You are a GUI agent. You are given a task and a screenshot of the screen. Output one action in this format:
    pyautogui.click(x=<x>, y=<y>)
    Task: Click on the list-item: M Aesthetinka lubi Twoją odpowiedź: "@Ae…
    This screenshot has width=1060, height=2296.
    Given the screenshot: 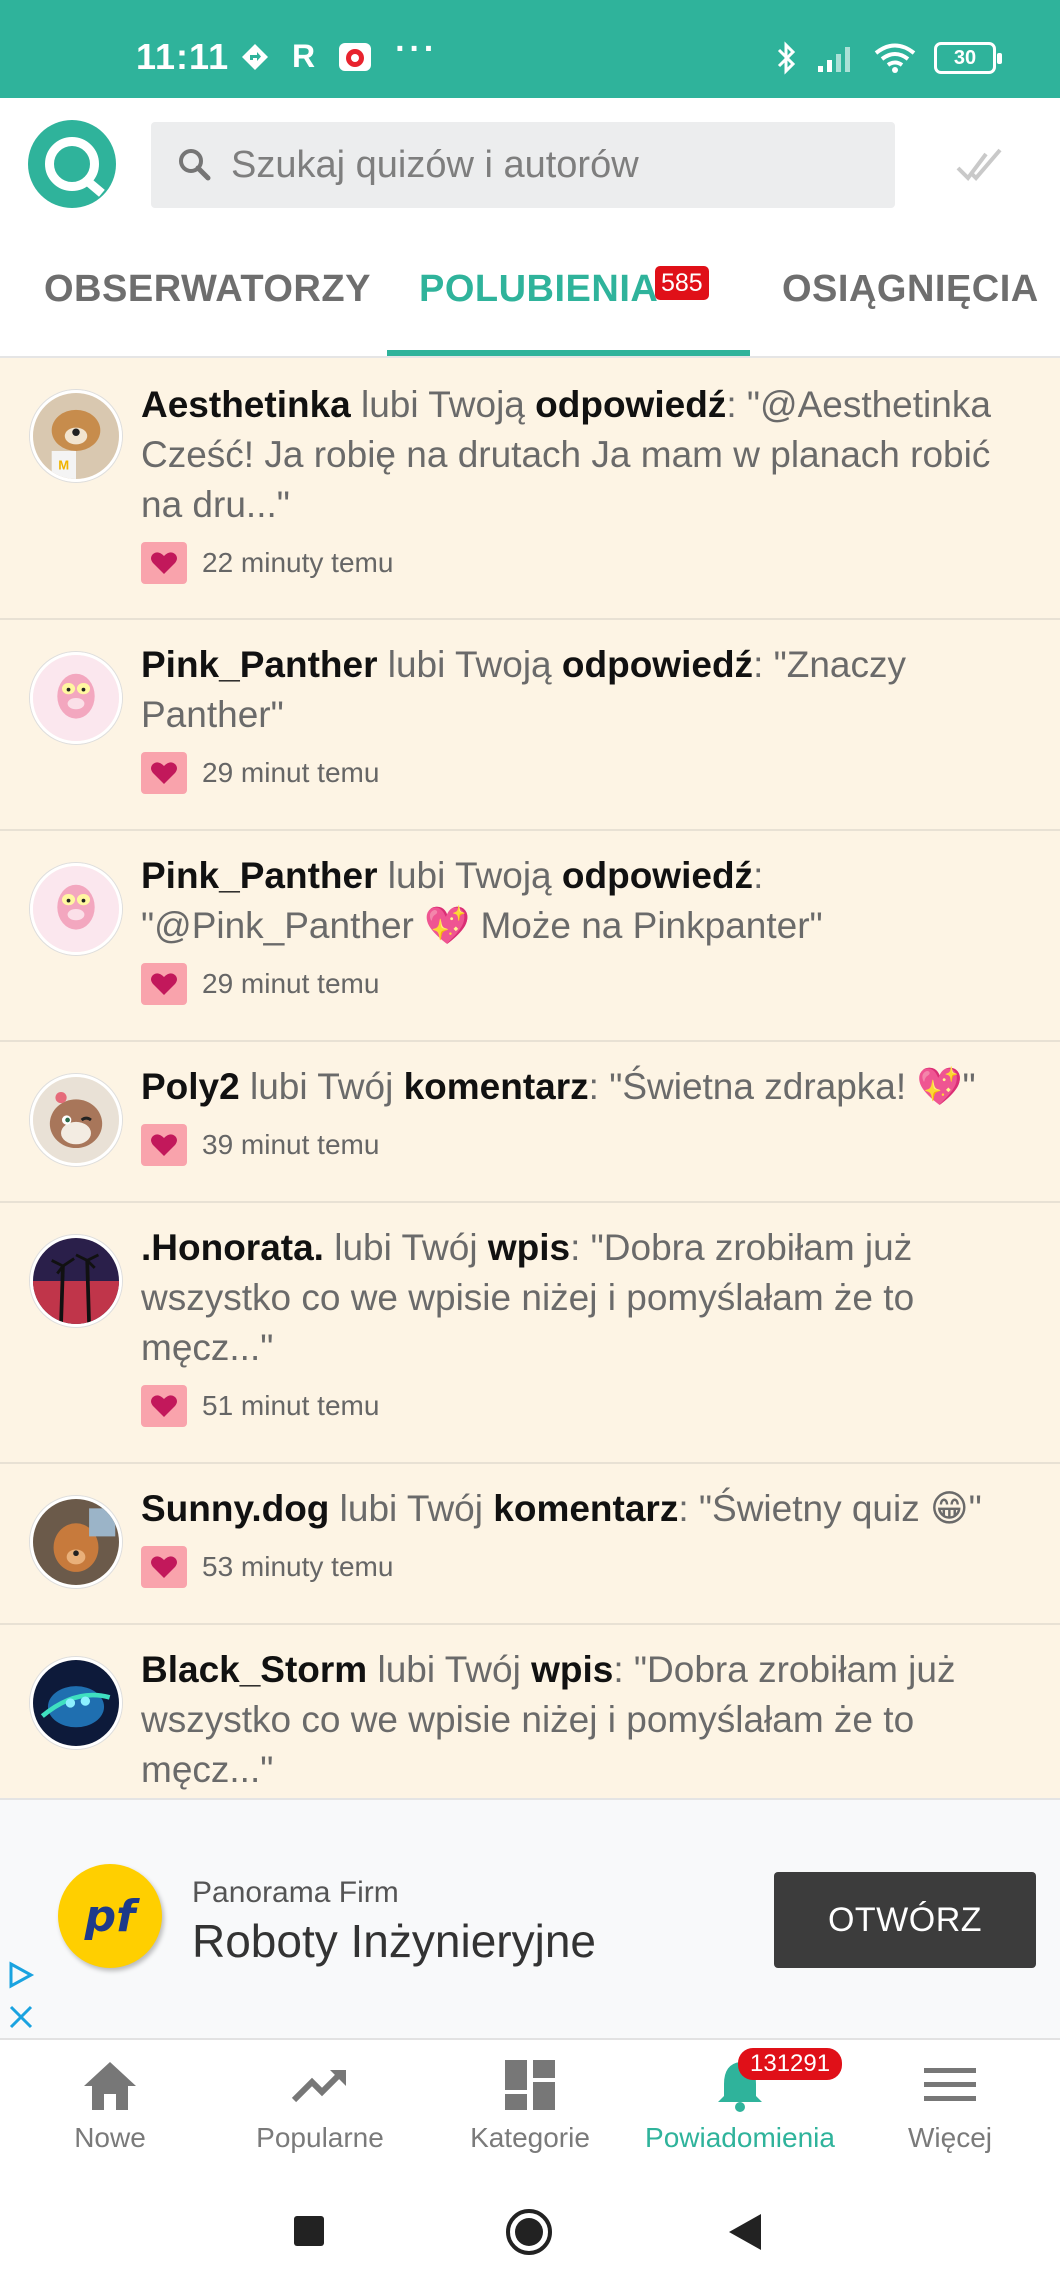 What is the action you would take?
    pyautogui.click(x=530, y=489)
    